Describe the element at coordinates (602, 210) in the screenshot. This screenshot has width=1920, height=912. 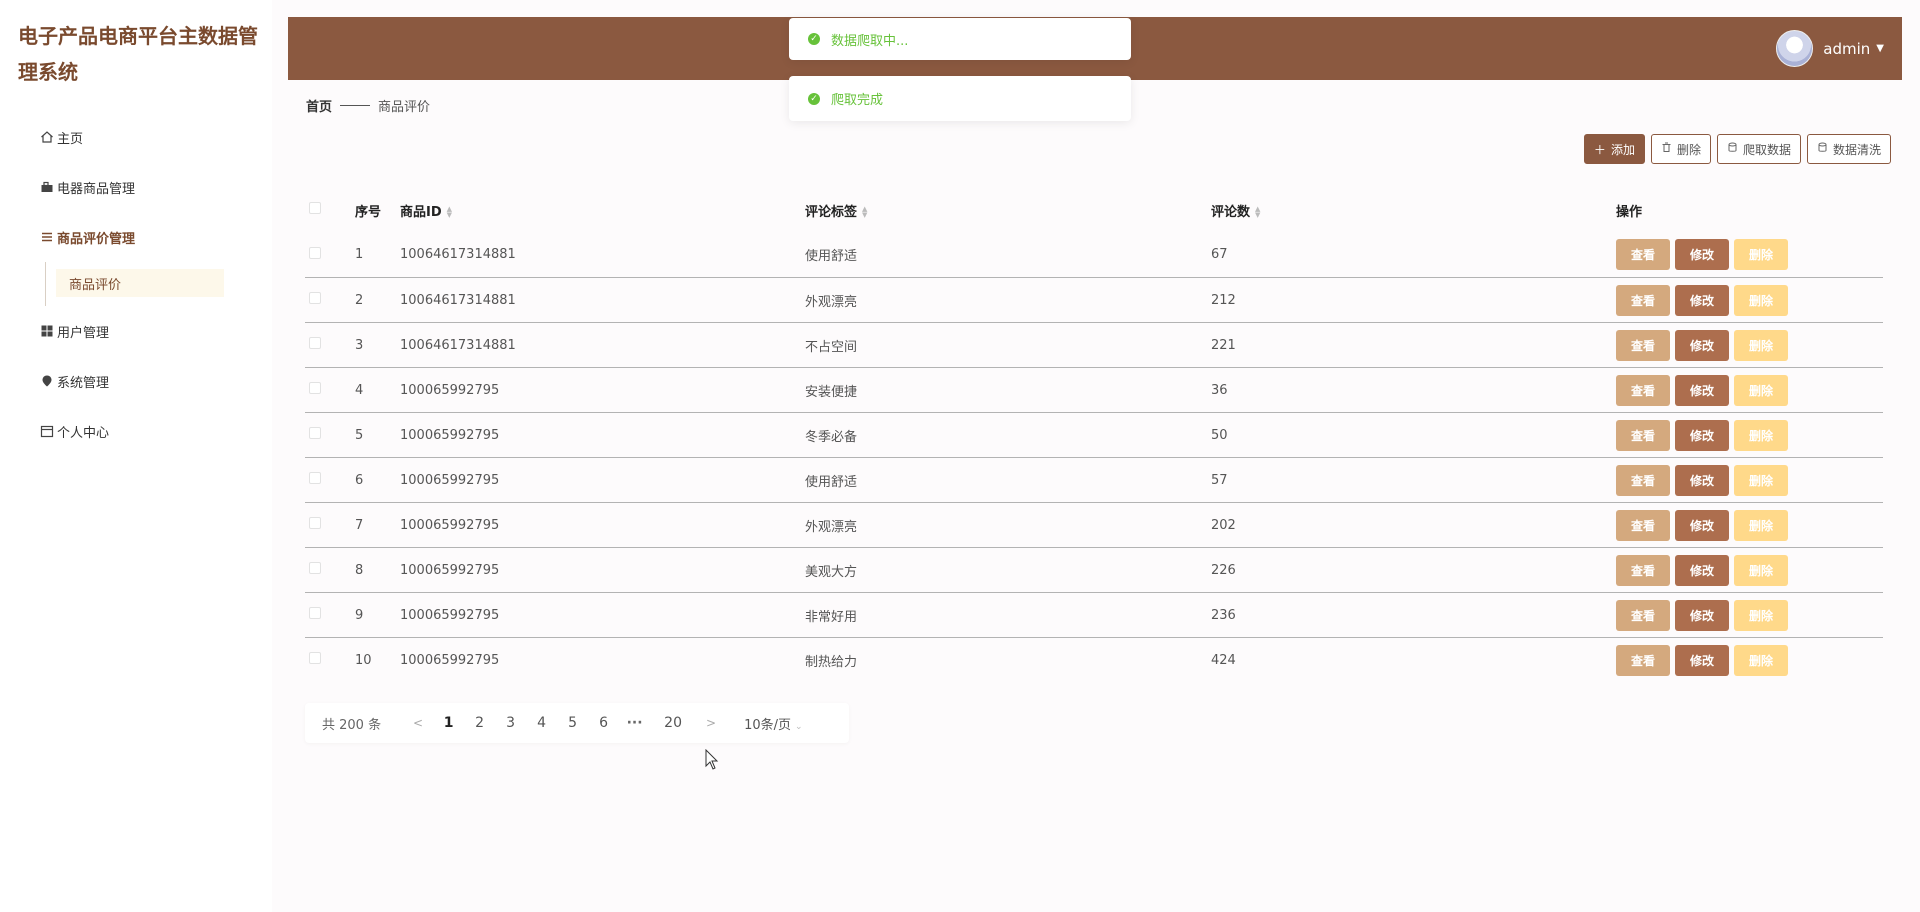
I see `header-product-id: 商品ID ▲ ▼` at that location.